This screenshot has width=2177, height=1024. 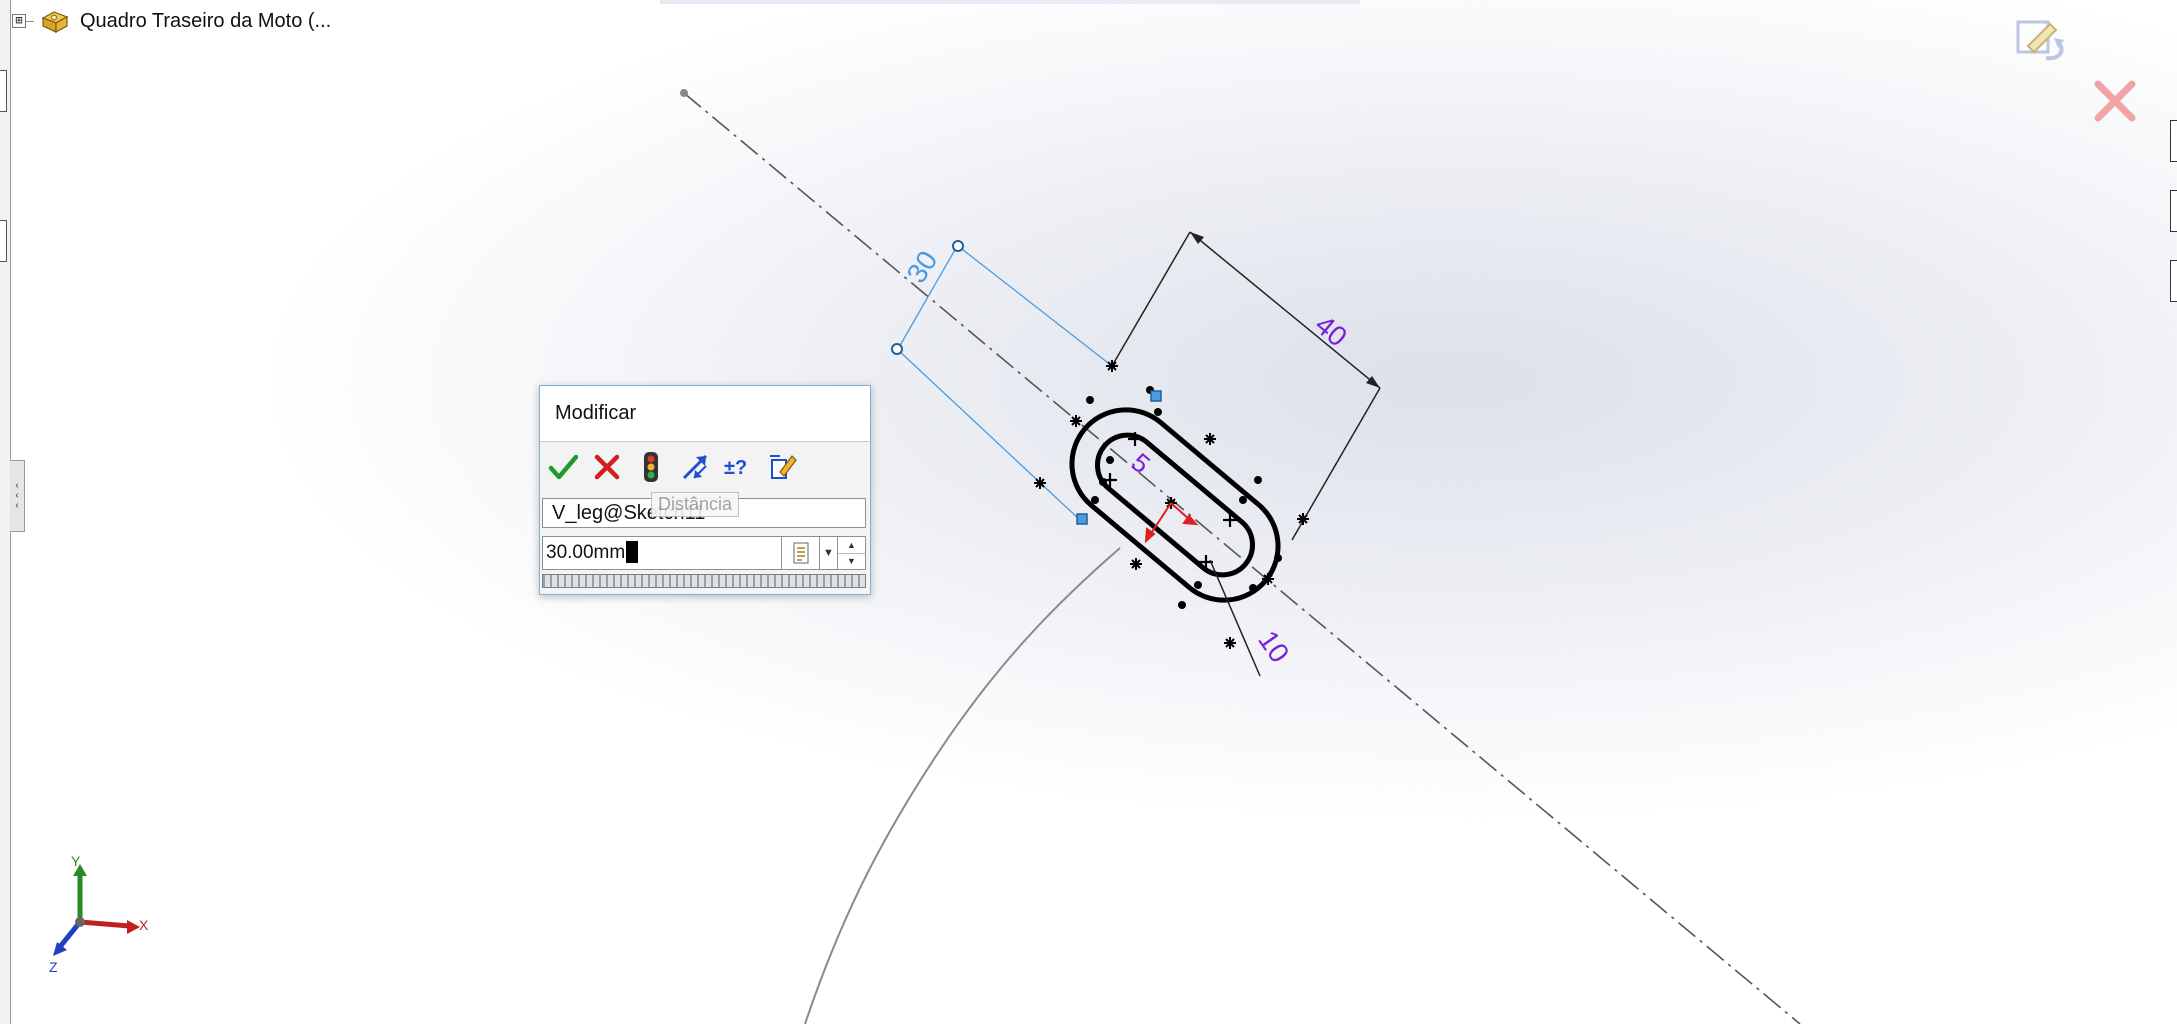 What do you see at coordinates (801, 553) in the screenshot?
I see `equation-list-icon` at bounding box center [801, 553].